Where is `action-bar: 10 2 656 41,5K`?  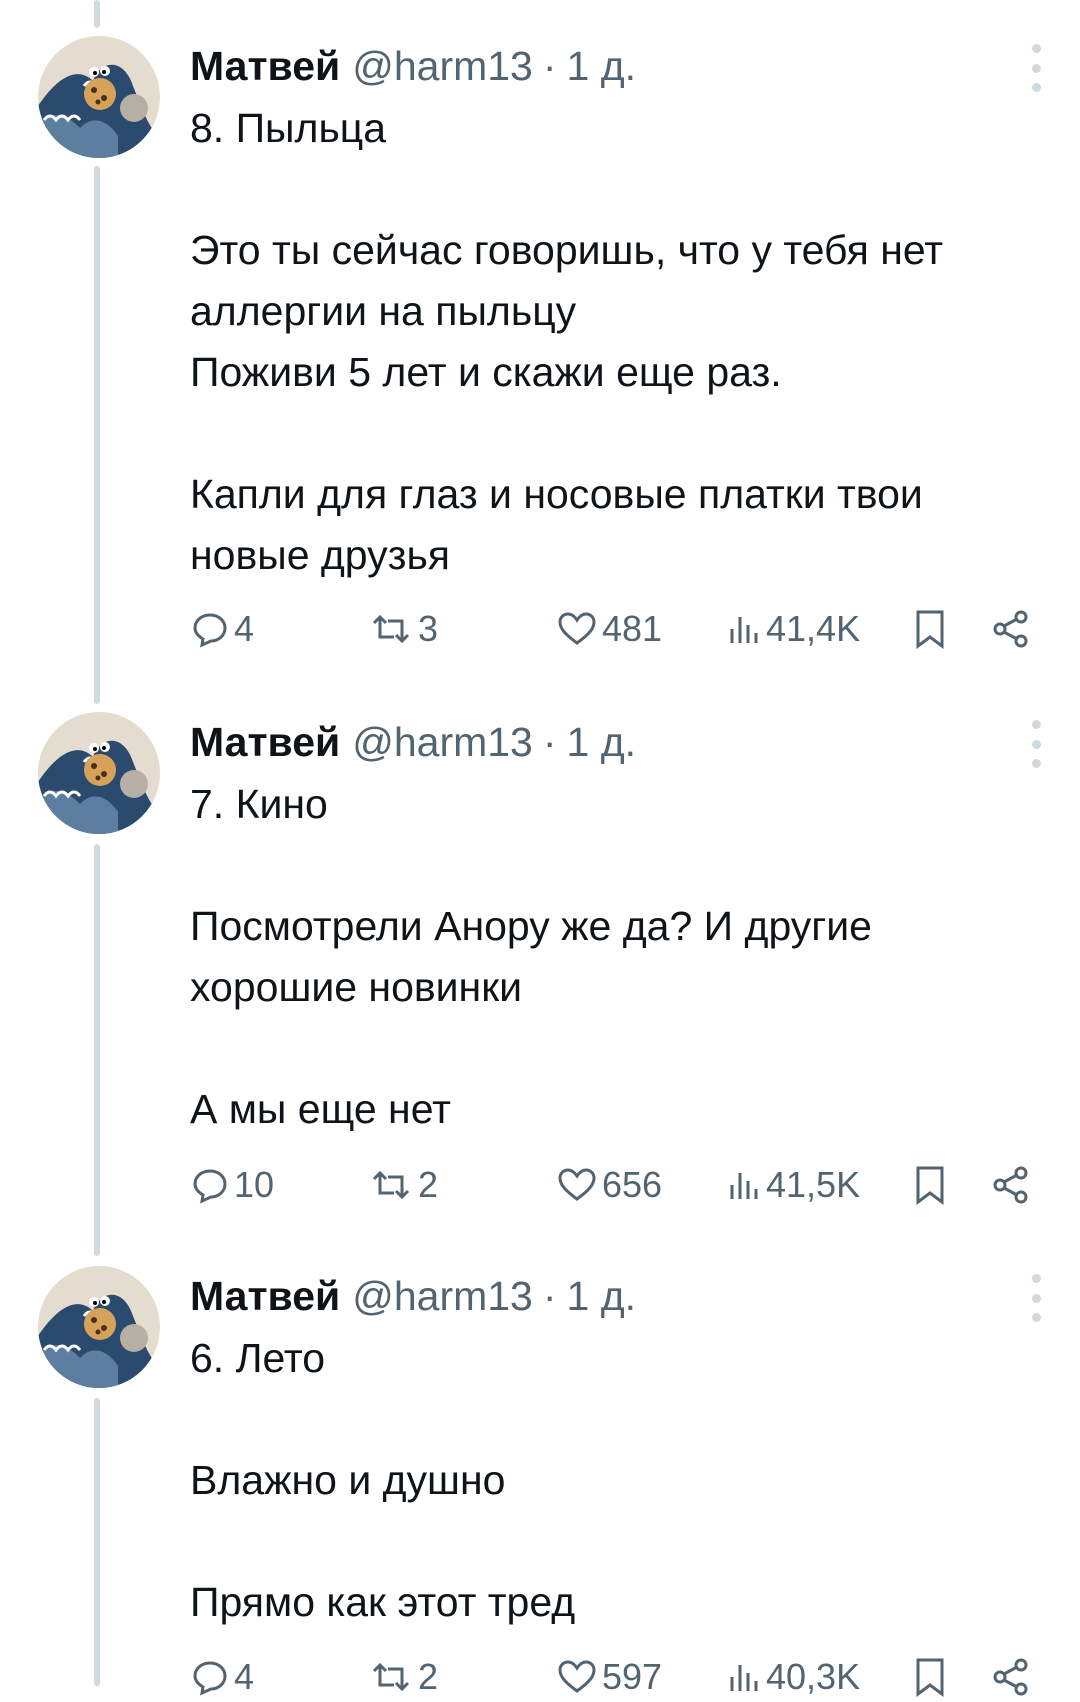 action-bar: 10 2 656 41,5K is located at coordinates (620, 1185).